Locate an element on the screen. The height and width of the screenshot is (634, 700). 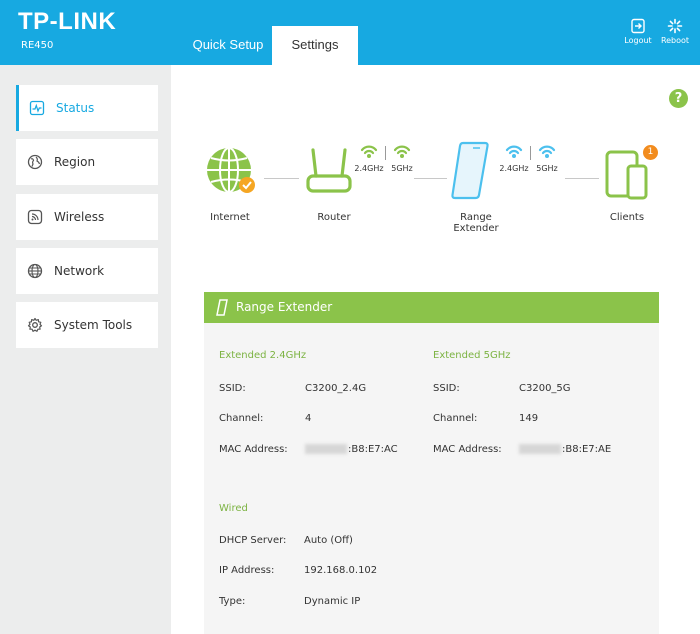
sidebar-item-network: Network is located at coordinates (87, 271).